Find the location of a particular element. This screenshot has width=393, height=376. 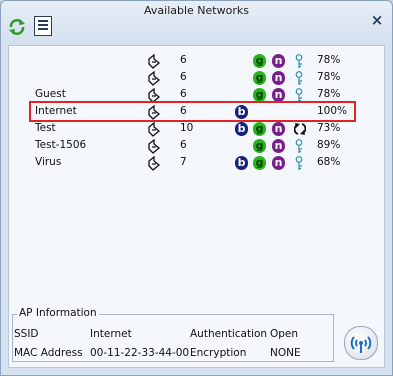

list-view-icon is located at coordinates (43, 26).